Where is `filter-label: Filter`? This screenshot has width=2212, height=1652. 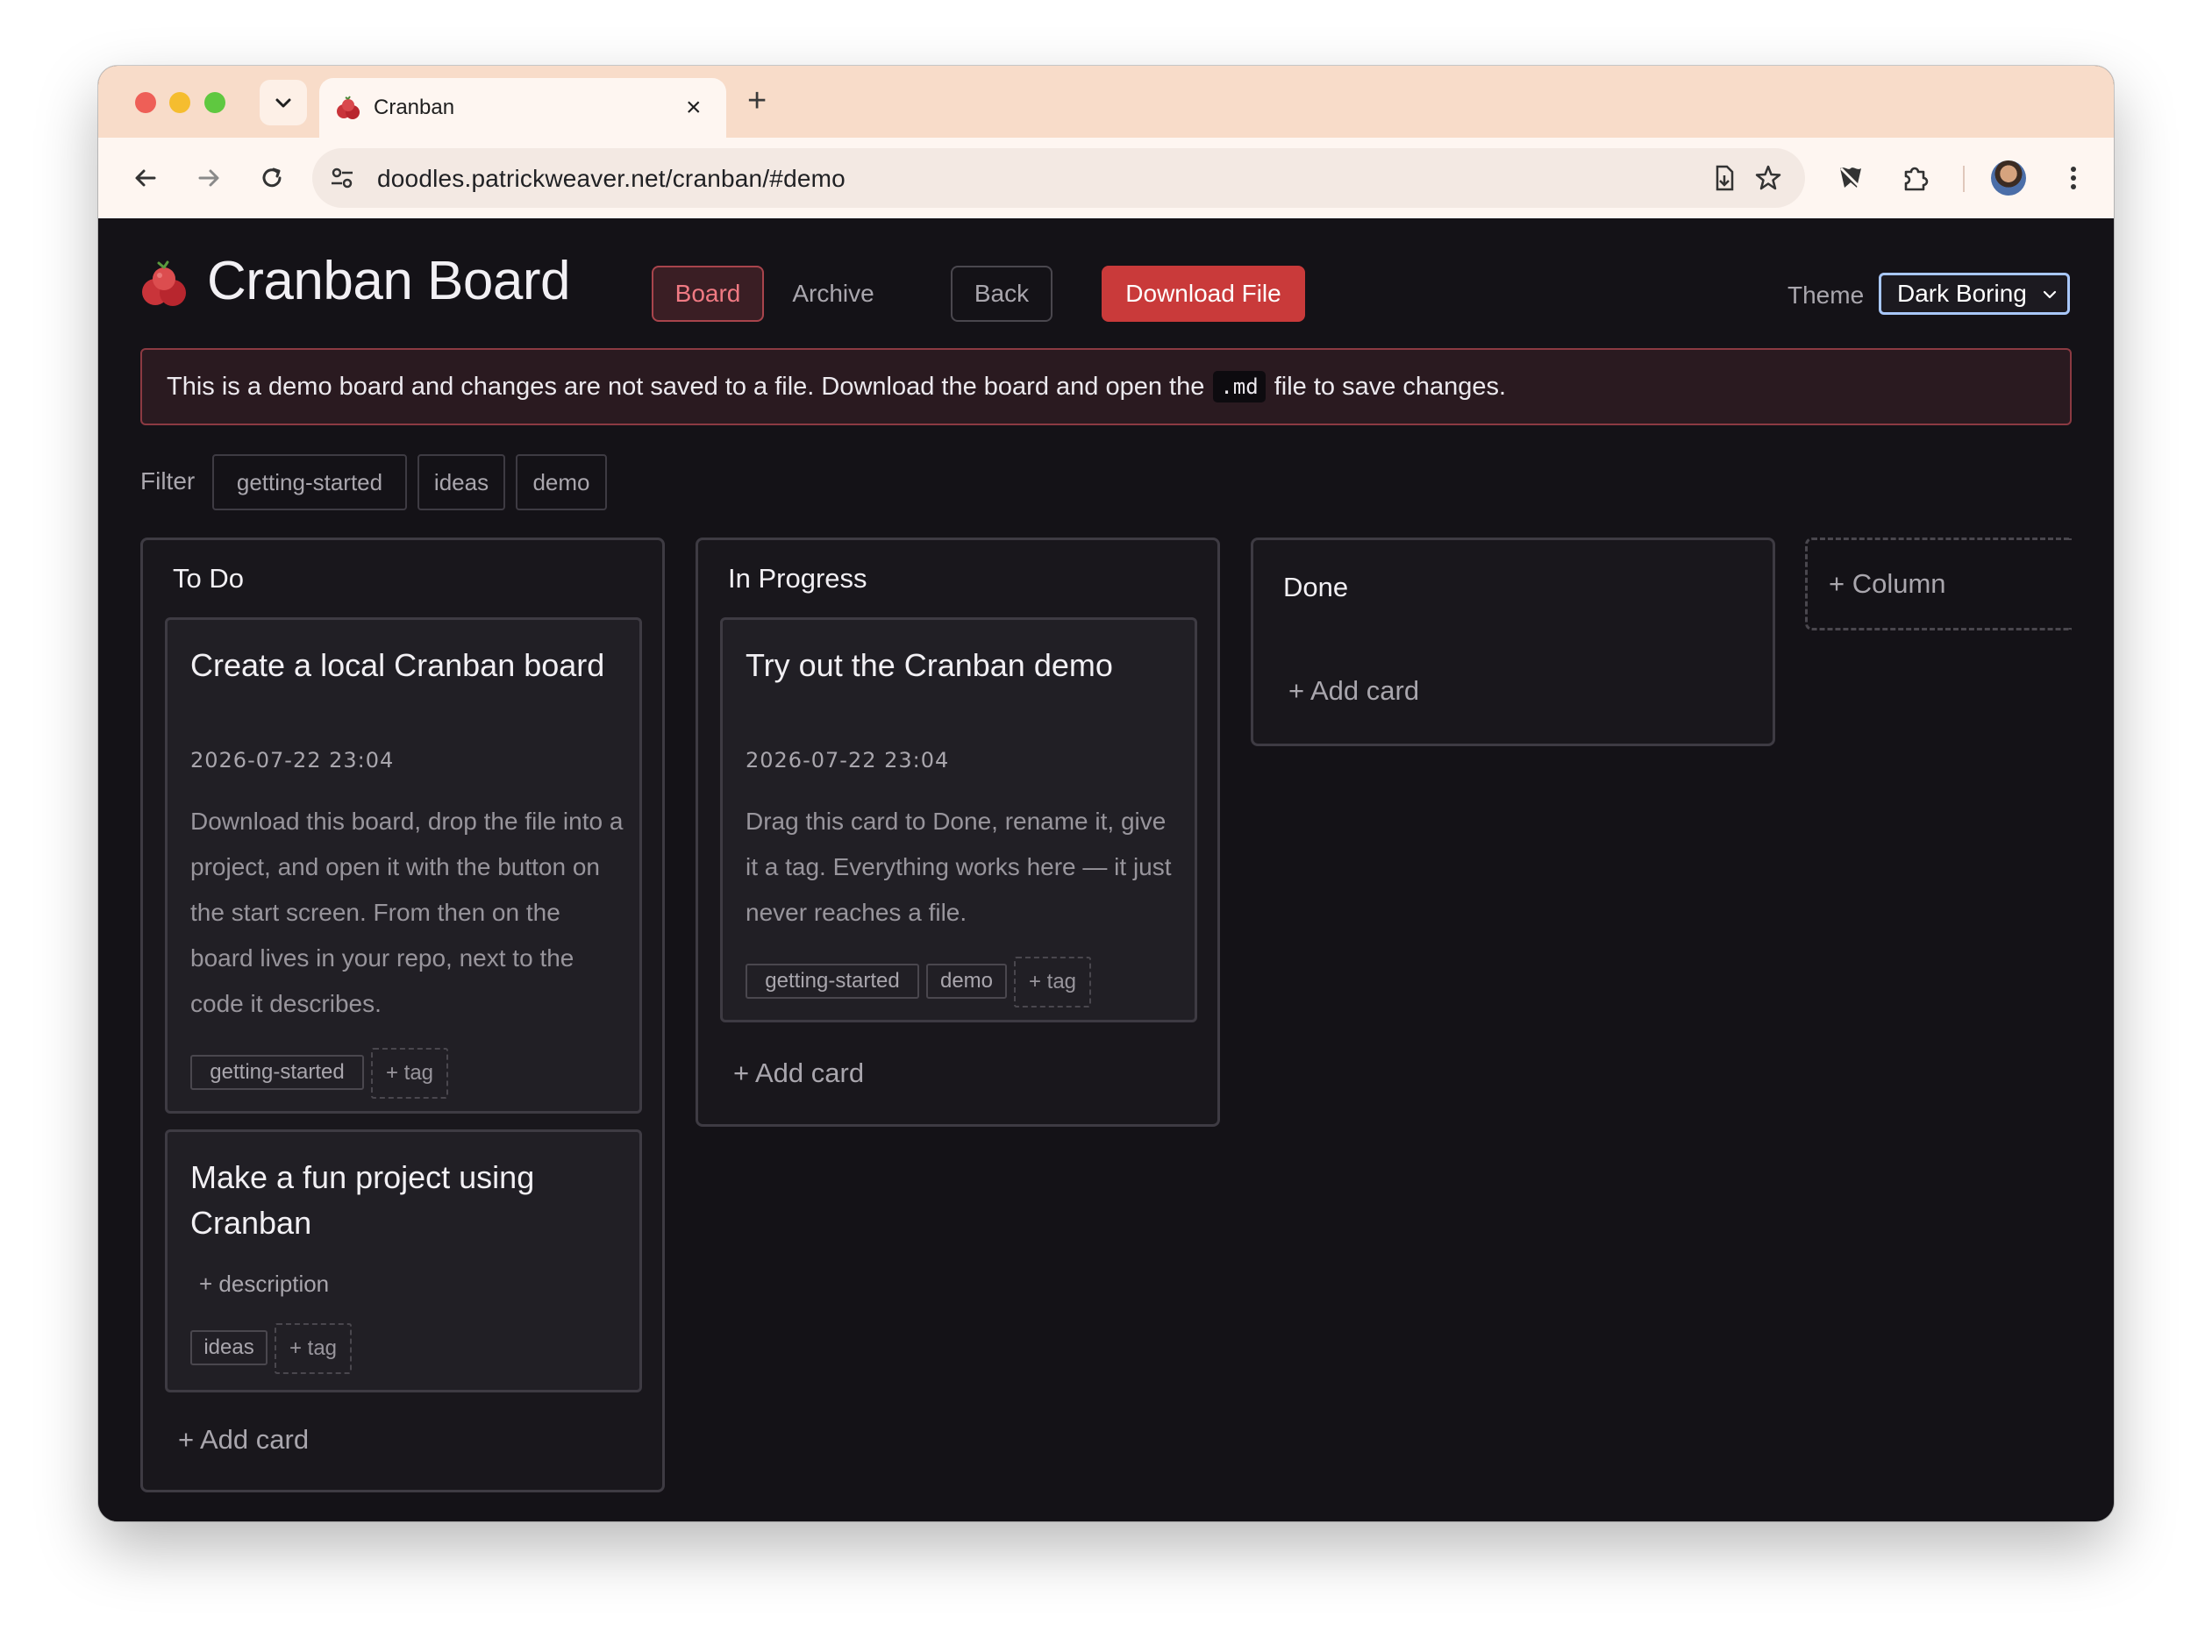
filter-label: Filter is located at coordinates (168, 481).